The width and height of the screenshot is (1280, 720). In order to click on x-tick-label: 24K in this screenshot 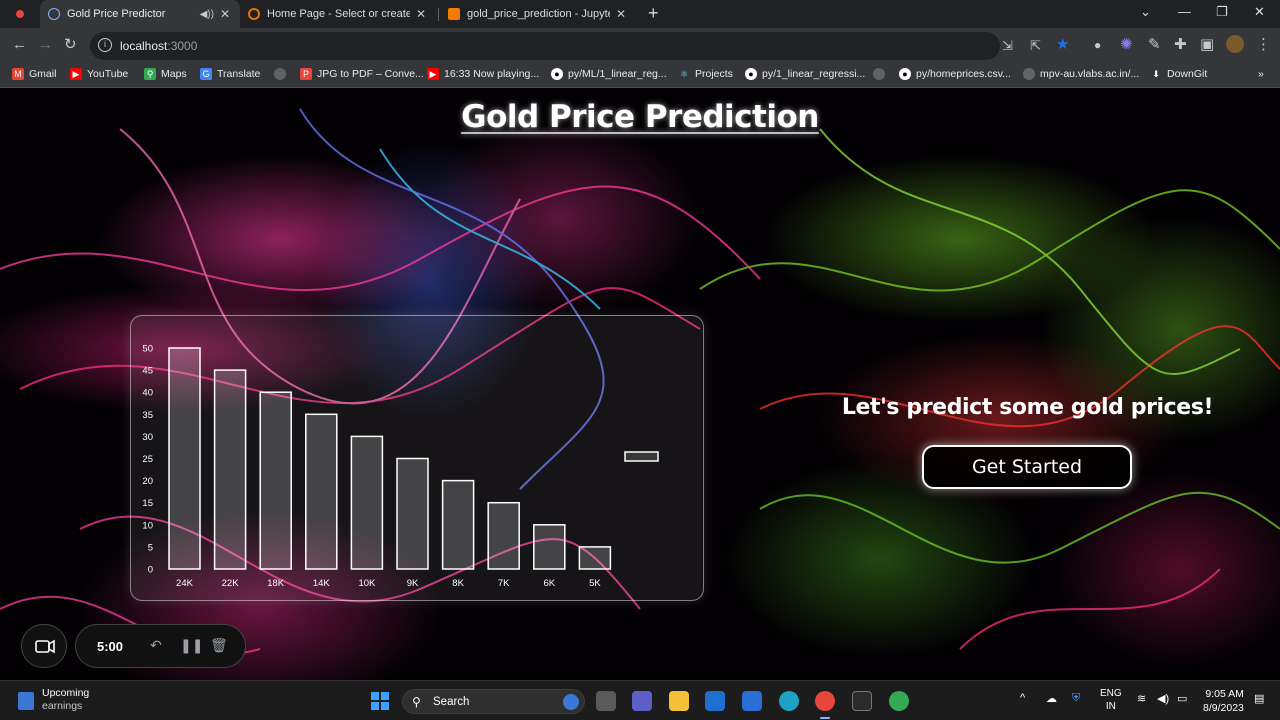, I will do `click(185, 583)`.